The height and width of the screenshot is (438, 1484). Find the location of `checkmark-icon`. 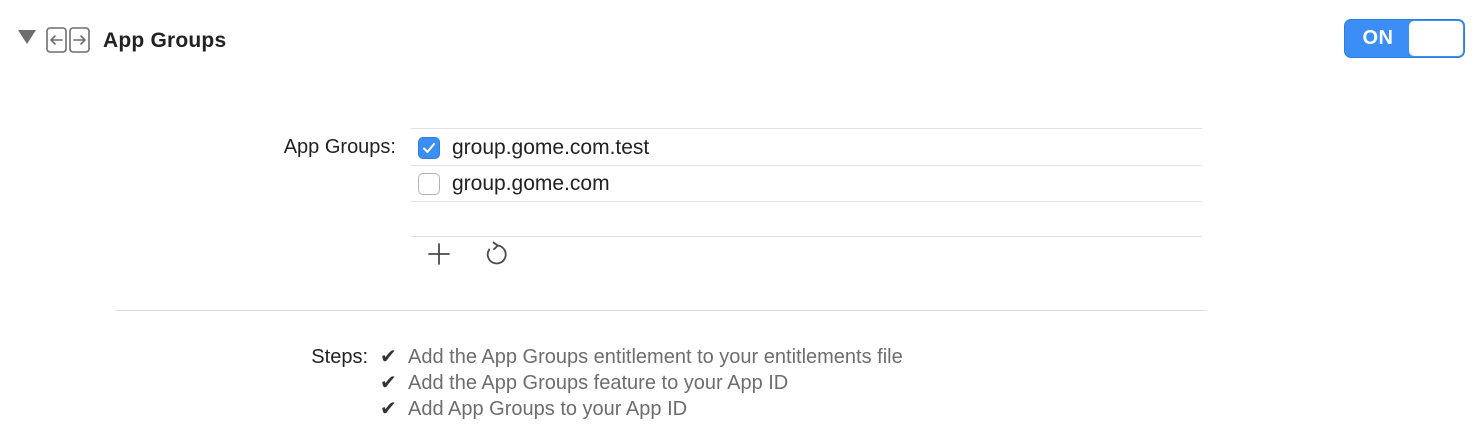

checkmark-icon is located at coordinates (429, 148).